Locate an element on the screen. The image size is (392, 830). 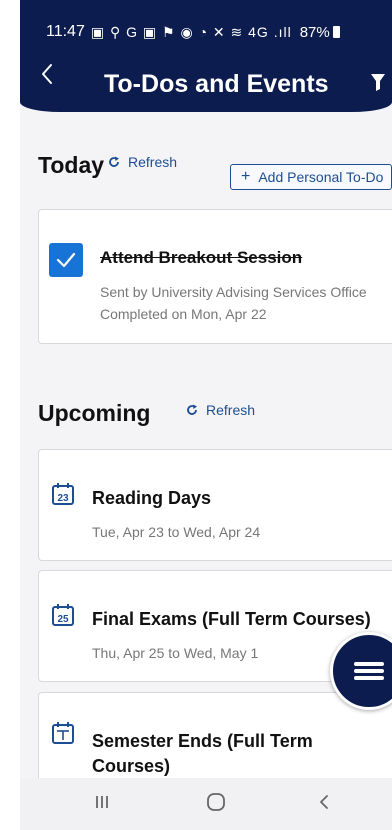
battery-icon is located at coordinates (336, 32).